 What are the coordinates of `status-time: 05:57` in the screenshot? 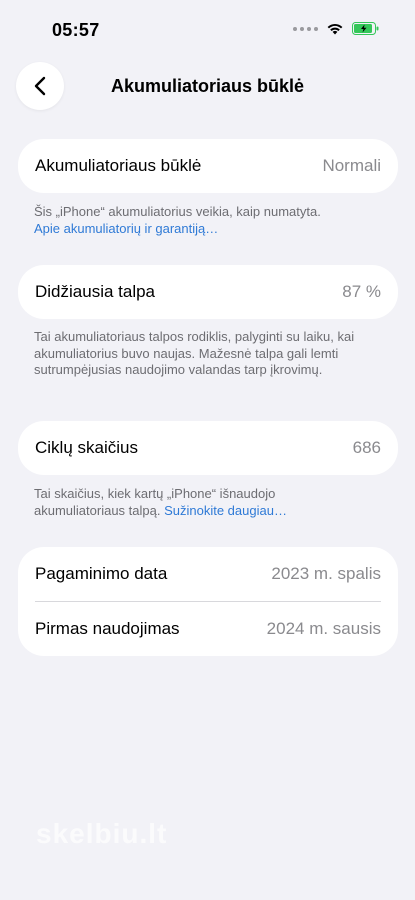 It's located at (76, 30).